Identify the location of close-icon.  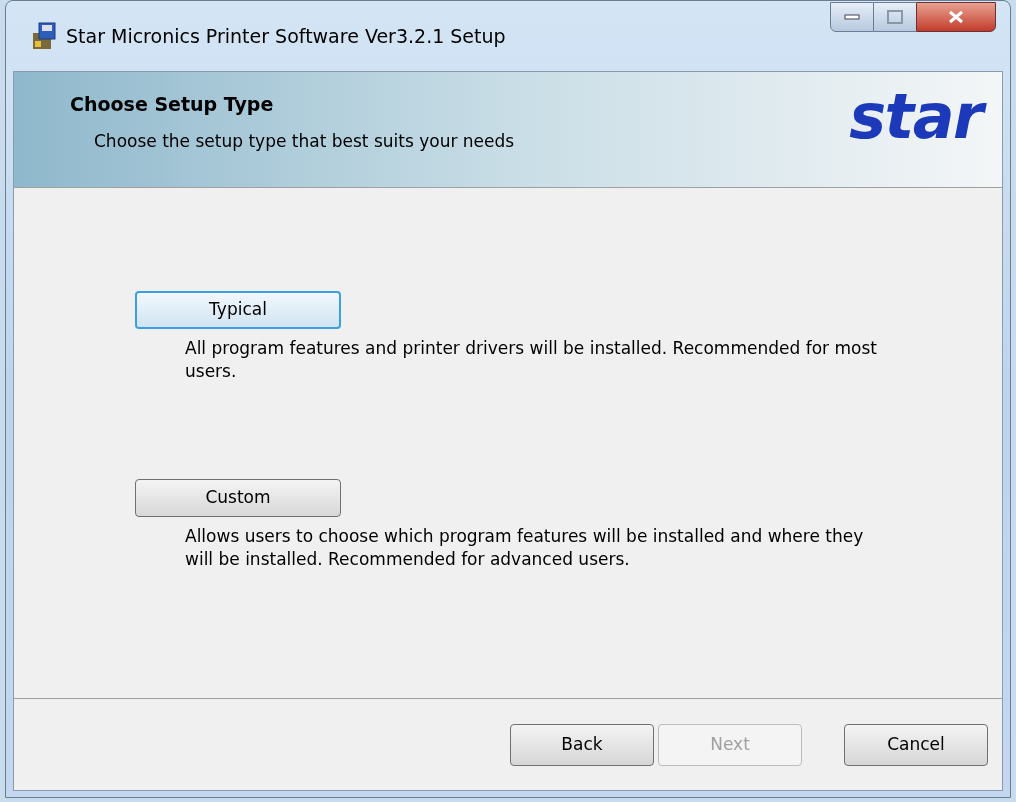
(956, 17).